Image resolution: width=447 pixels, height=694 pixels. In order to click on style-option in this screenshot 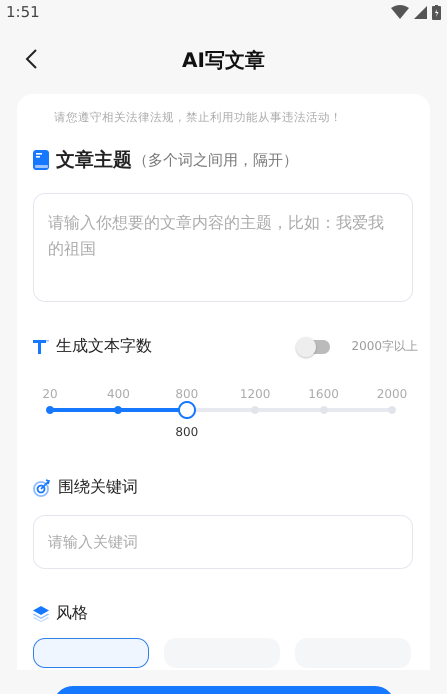, I will do `click(91, 653)`.